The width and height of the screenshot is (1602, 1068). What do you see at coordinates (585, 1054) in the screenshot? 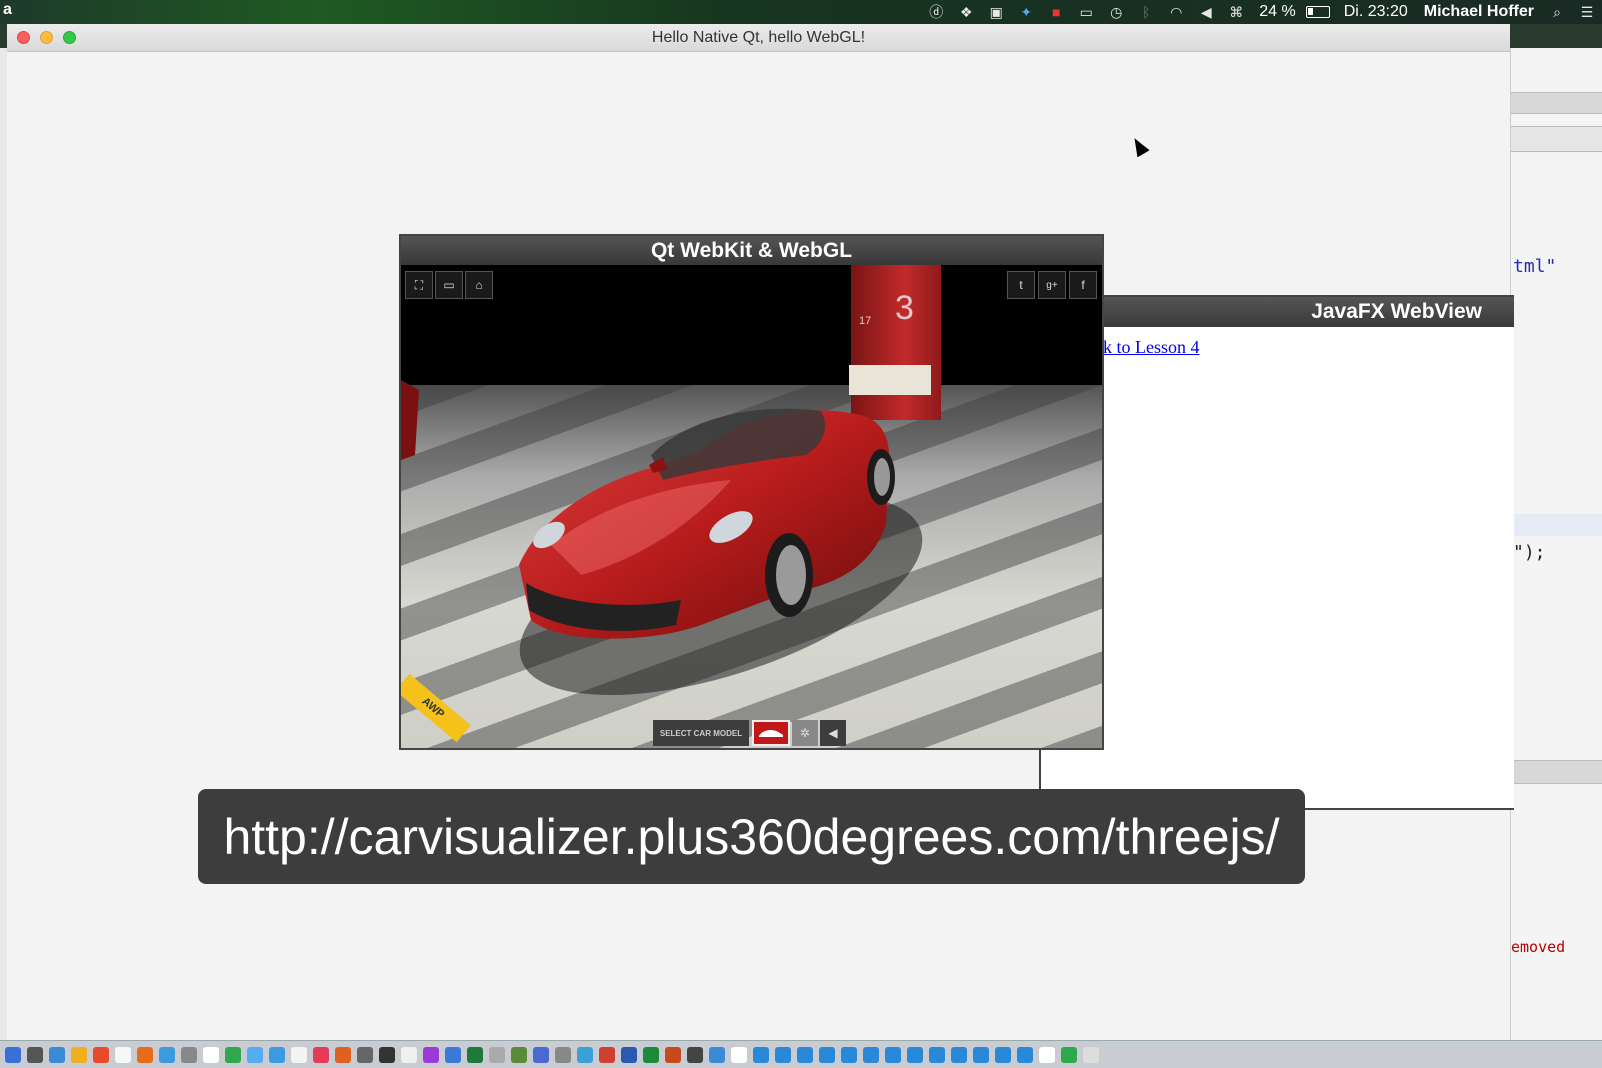
I see `netbeans-icon` at bounding box center [585, 1054].